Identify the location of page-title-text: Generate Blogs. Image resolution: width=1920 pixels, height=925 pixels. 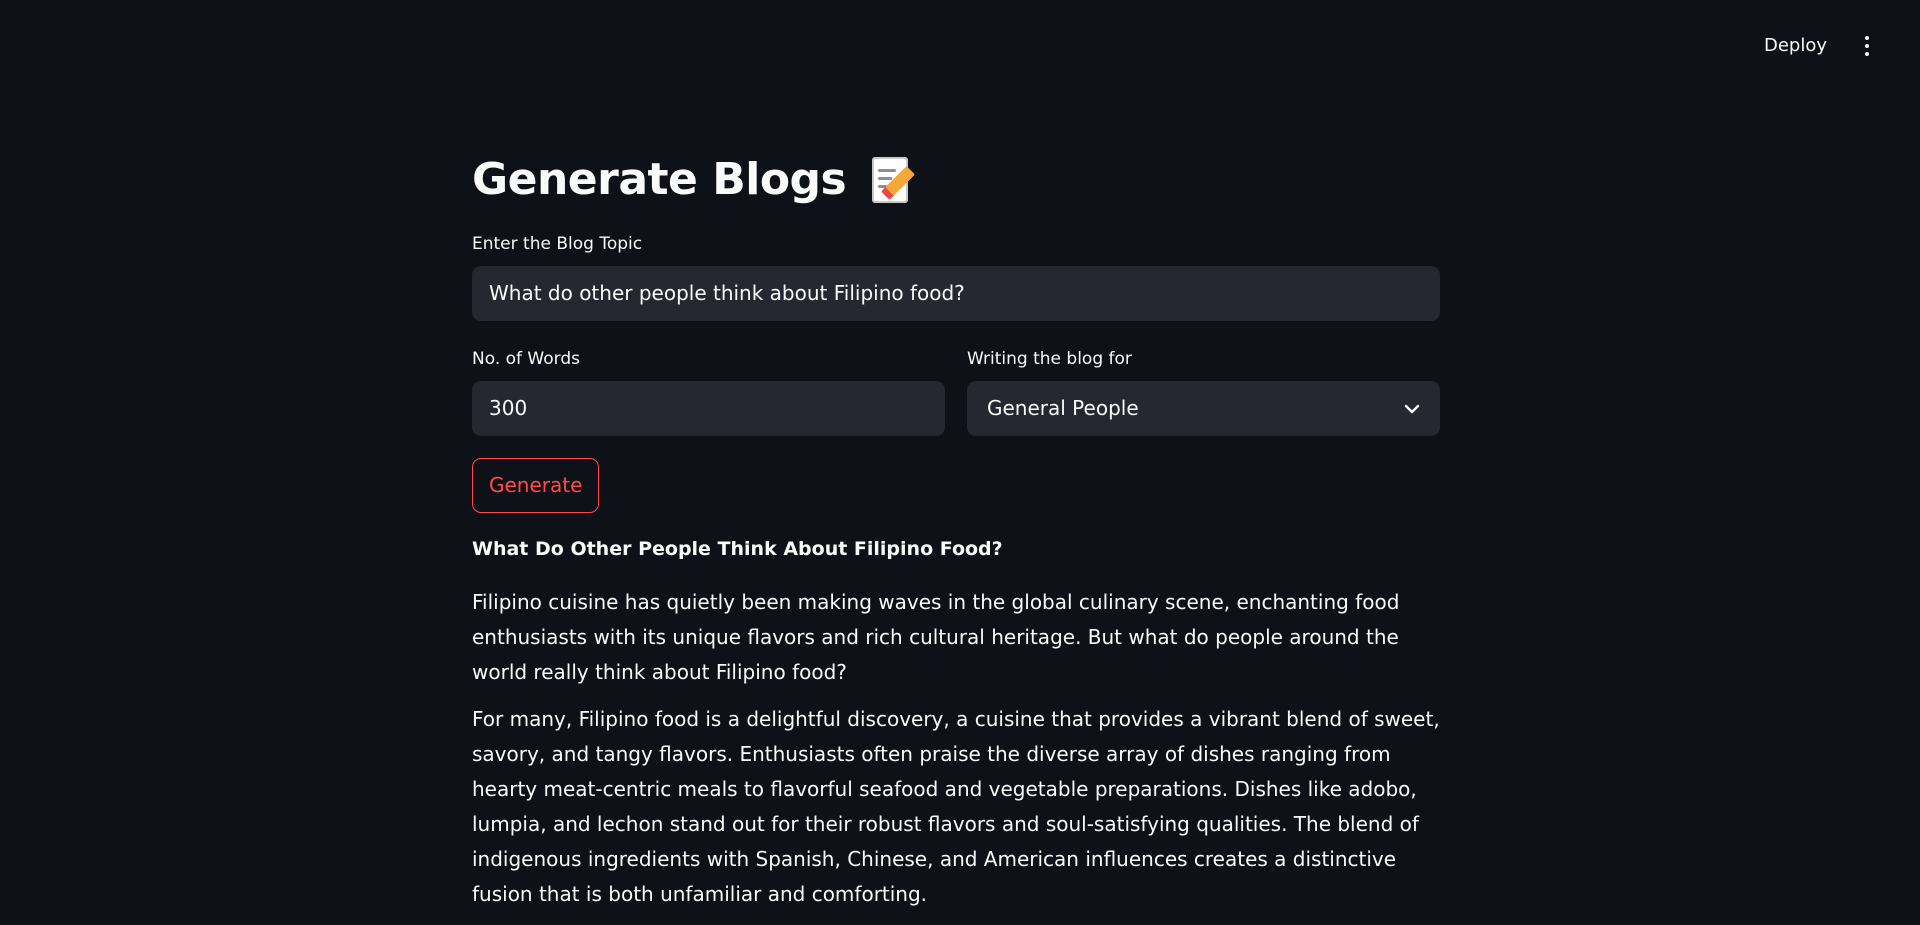
(659, 179).